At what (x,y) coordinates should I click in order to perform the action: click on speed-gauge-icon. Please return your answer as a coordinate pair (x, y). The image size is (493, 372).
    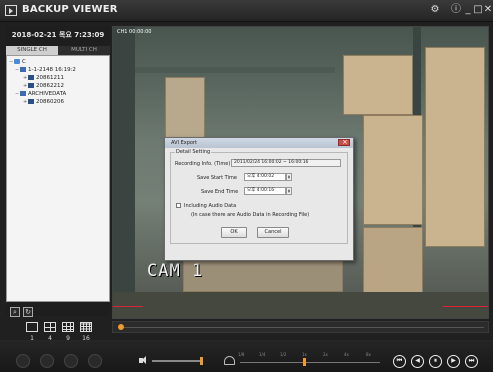
    Looking at the image, I should click on (229, 360).